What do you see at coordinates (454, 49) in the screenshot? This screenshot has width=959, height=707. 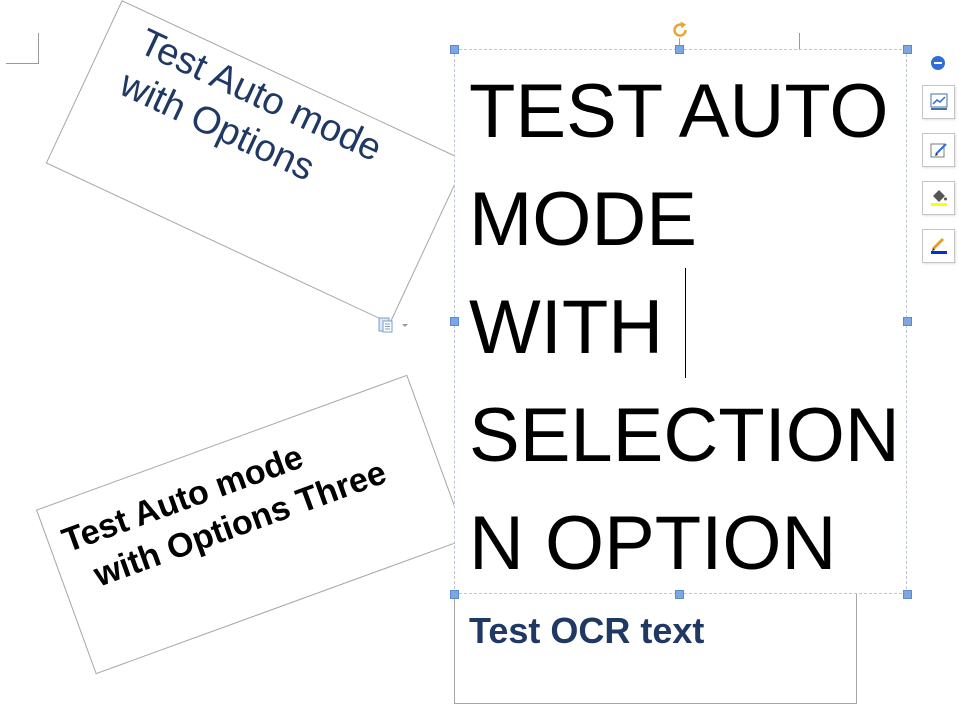 I see `resize-handle-top-left` at bounding box center [454, 49].